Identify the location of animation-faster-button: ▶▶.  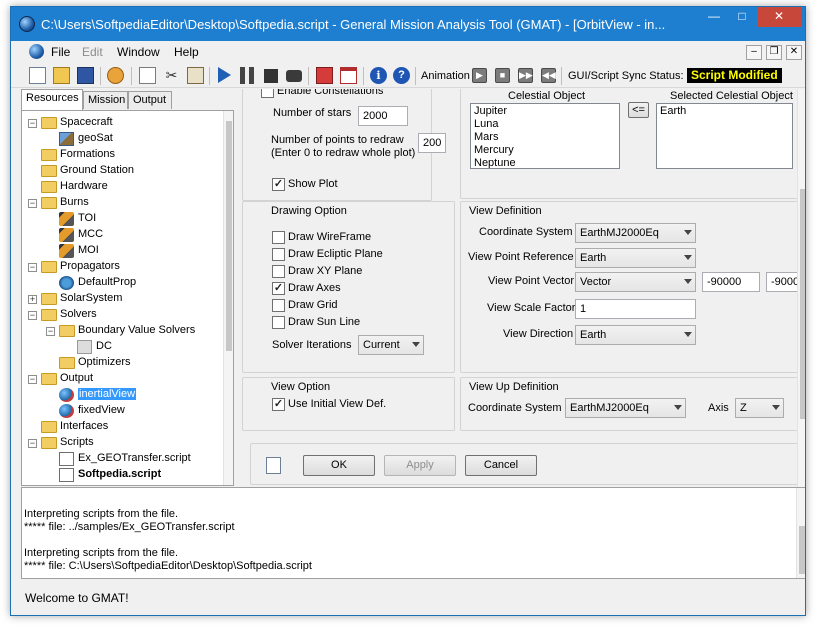
(525, 75).